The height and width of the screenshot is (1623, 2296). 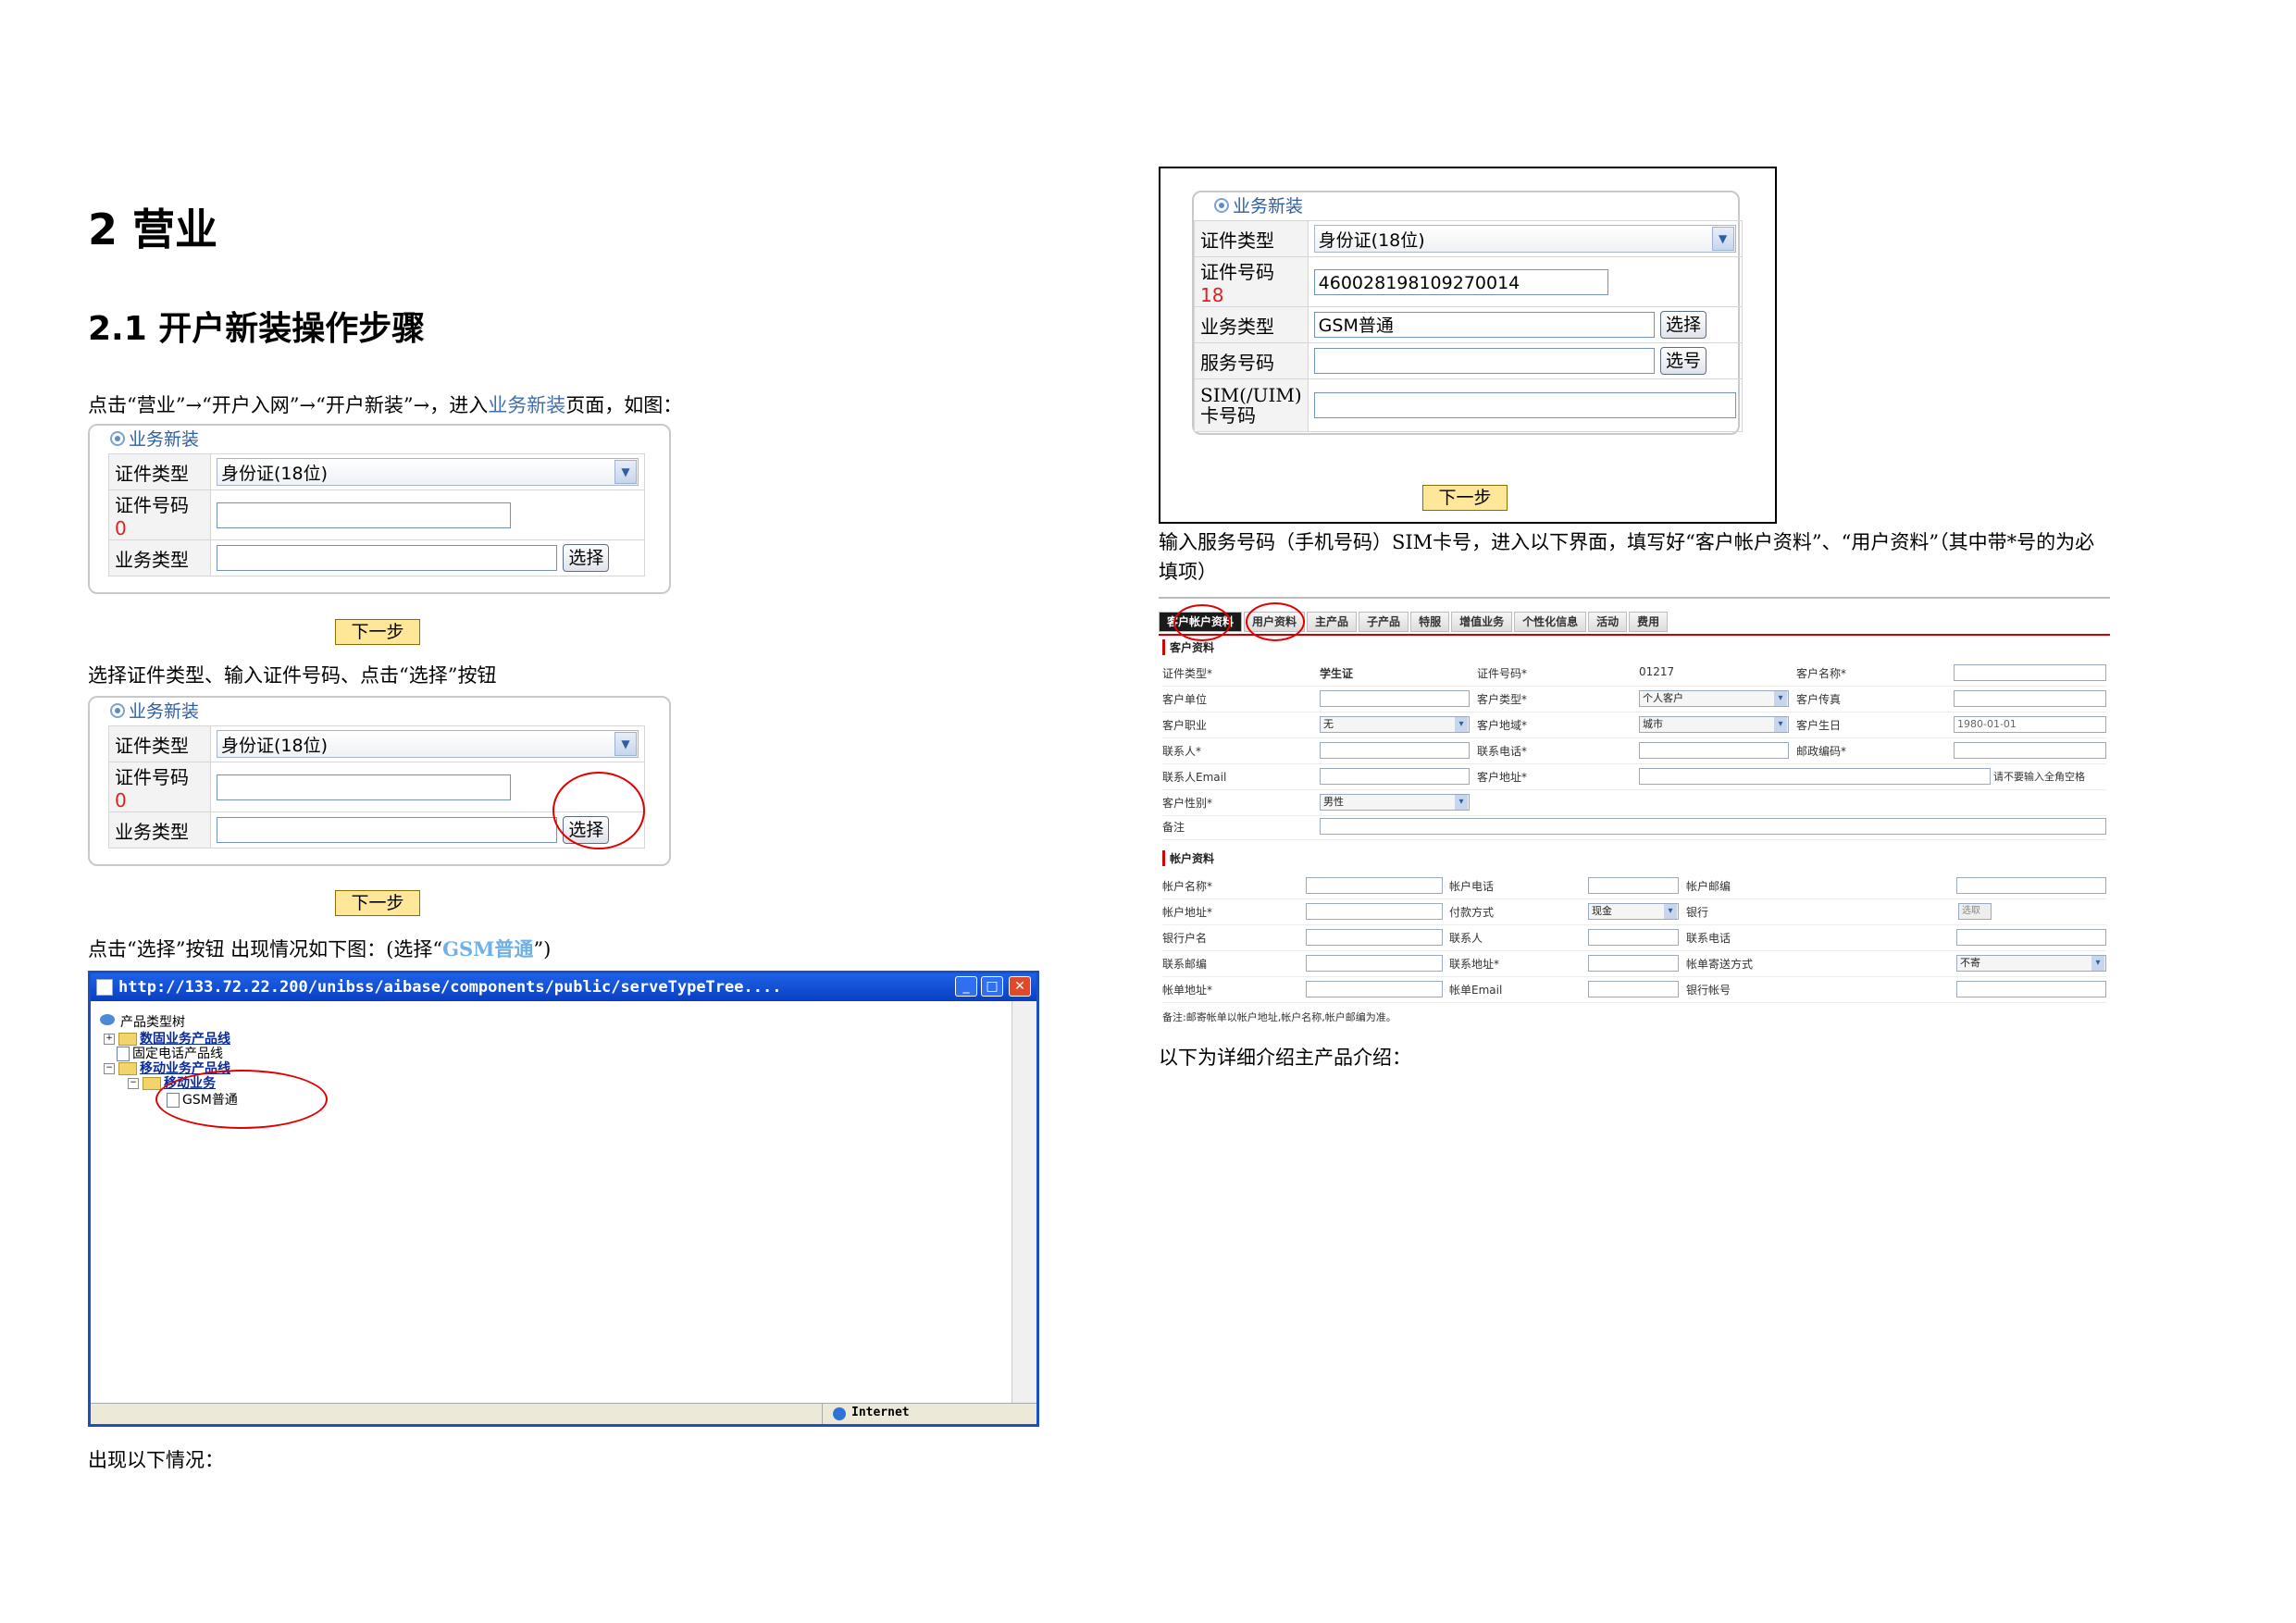 I want to click on gender-select: 男性, so click(x=1395, y=802).